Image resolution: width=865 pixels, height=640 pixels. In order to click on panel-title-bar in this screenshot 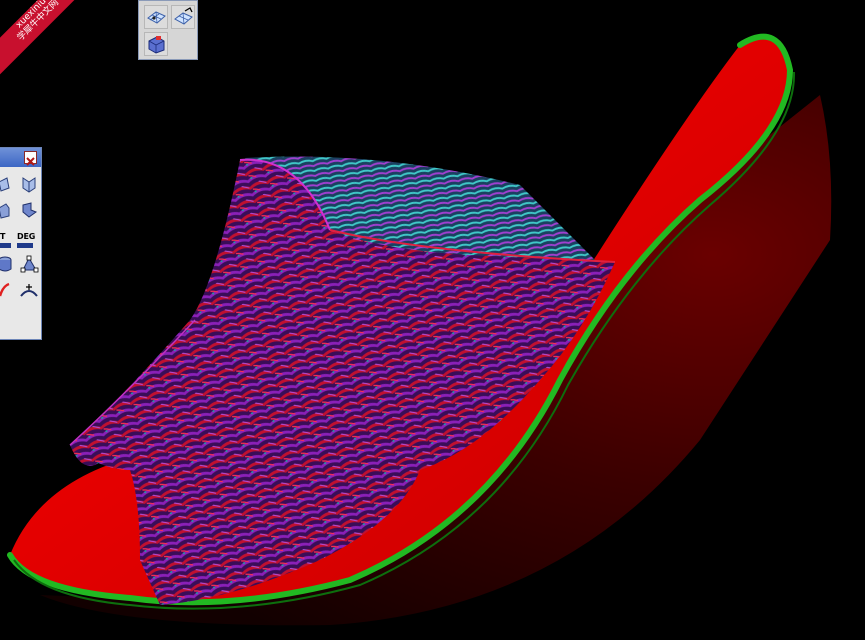, I will do `click(20, 157)`.